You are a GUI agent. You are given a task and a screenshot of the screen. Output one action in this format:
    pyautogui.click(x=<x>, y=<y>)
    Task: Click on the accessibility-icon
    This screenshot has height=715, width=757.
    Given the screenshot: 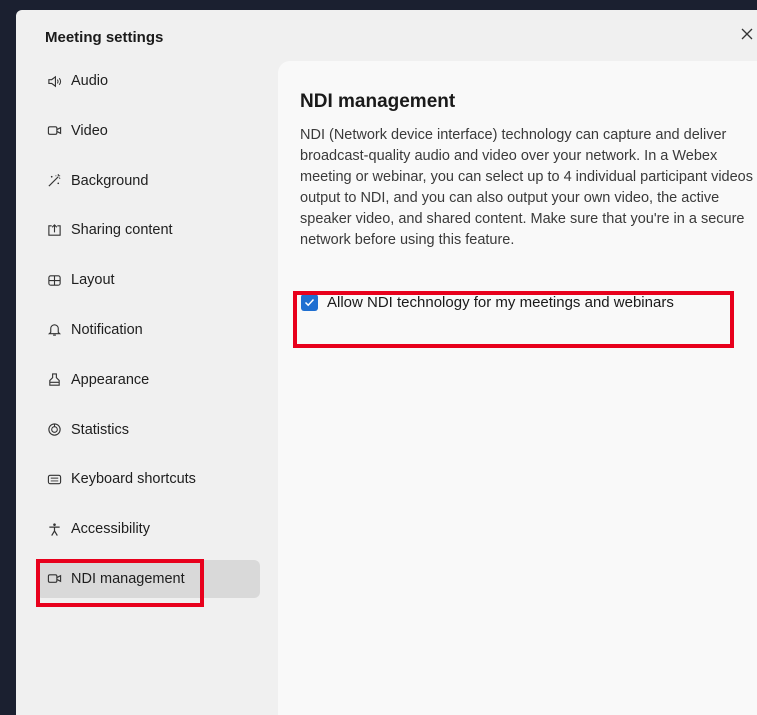 What is the action you would take?
    pyautogui.click(x=54, y=529)
    